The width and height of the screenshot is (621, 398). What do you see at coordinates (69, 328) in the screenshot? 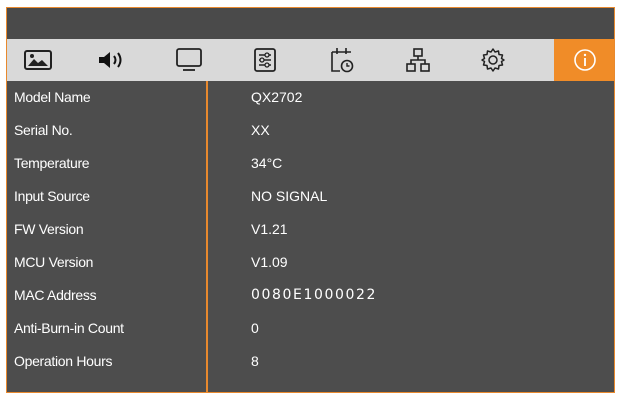
I see `info-label: Anti-Burn-in Count` at bounding box center [69, 328].